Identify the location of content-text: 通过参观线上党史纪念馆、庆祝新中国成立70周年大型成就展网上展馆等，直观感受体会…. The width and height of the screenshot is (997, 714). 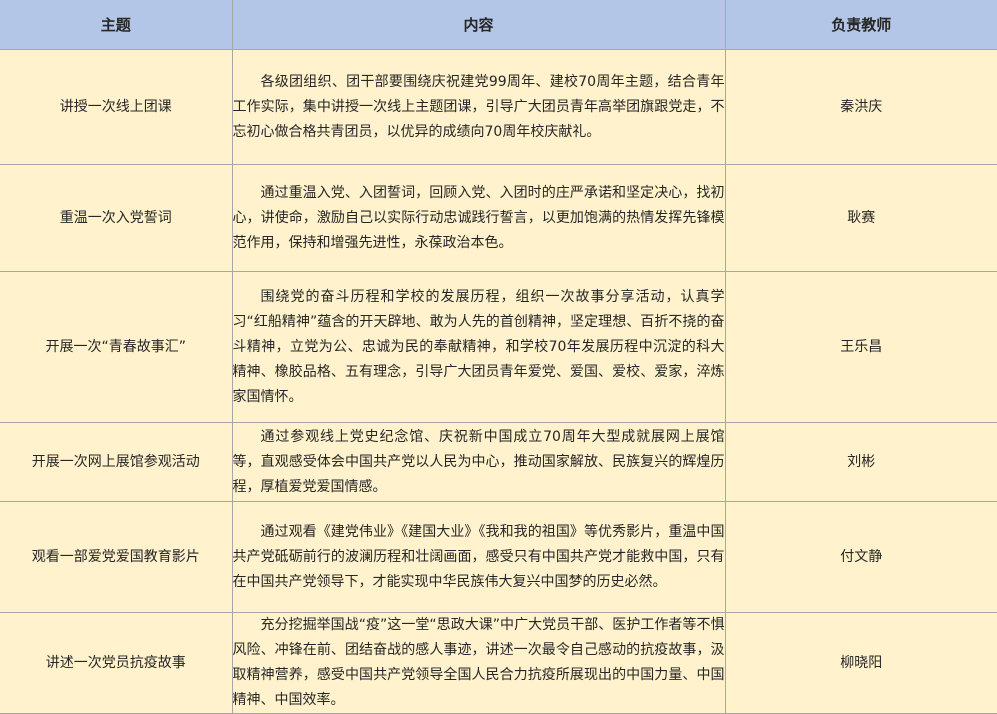
(478, 461).